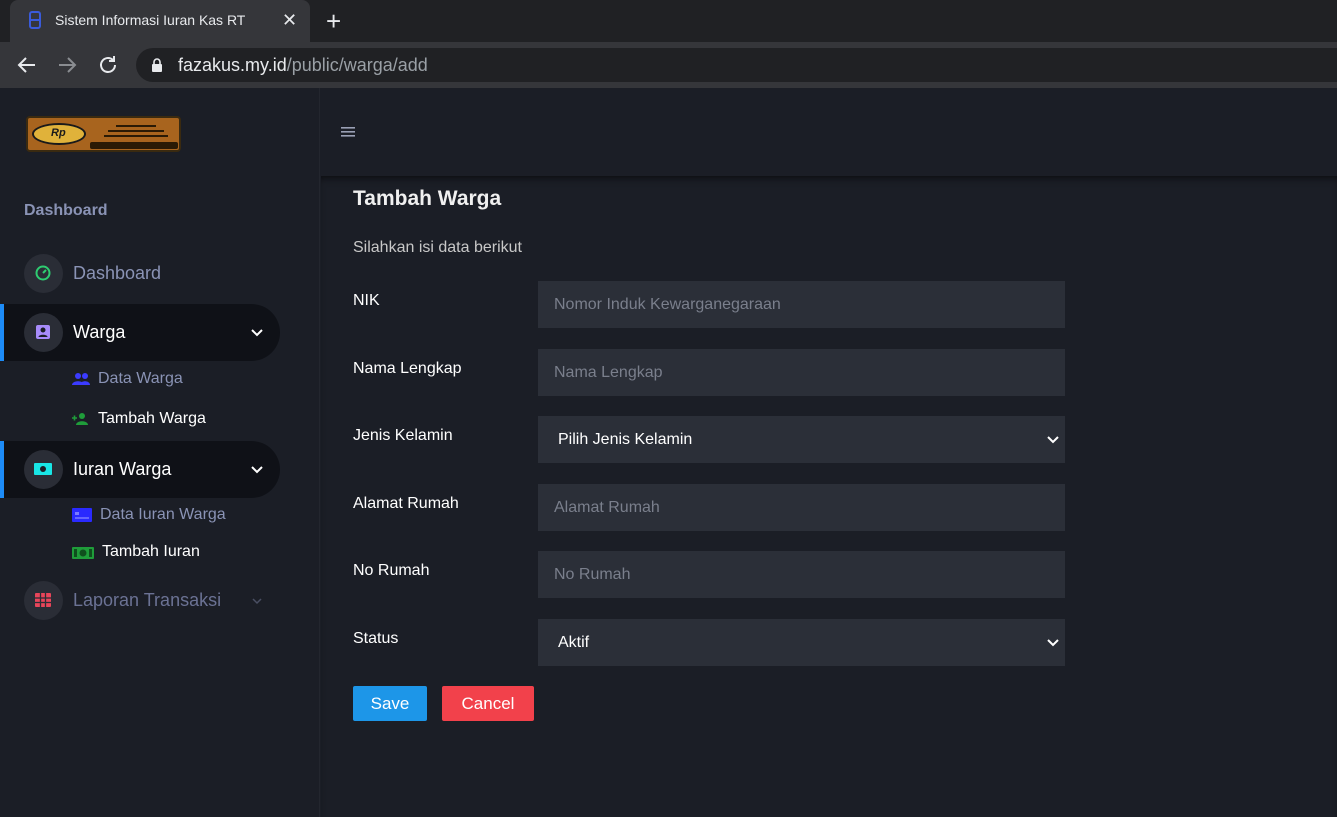 This screenshot has width=1337, height=817. I want to click on sidebar-item-iuran-warga: Iuran Warga, so click(140, 469).